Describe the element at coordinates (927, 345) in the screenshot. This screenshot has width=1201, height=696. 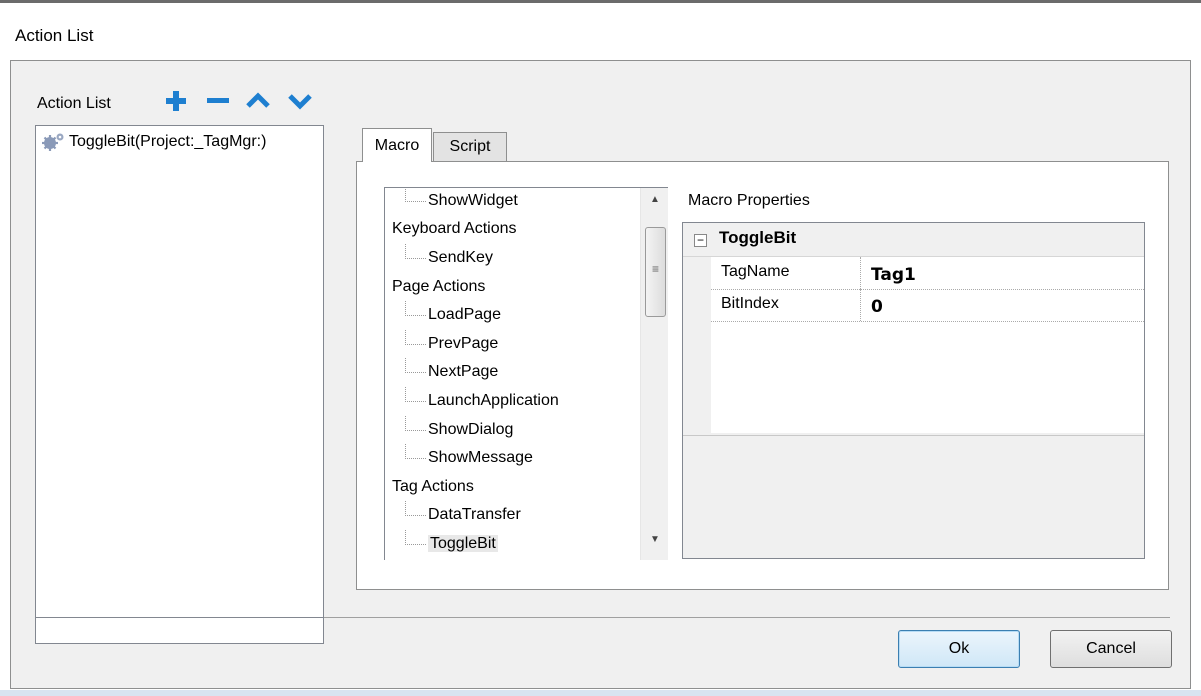
I see `property-rows: TagName Tag1 BitIndex 0` at that location.